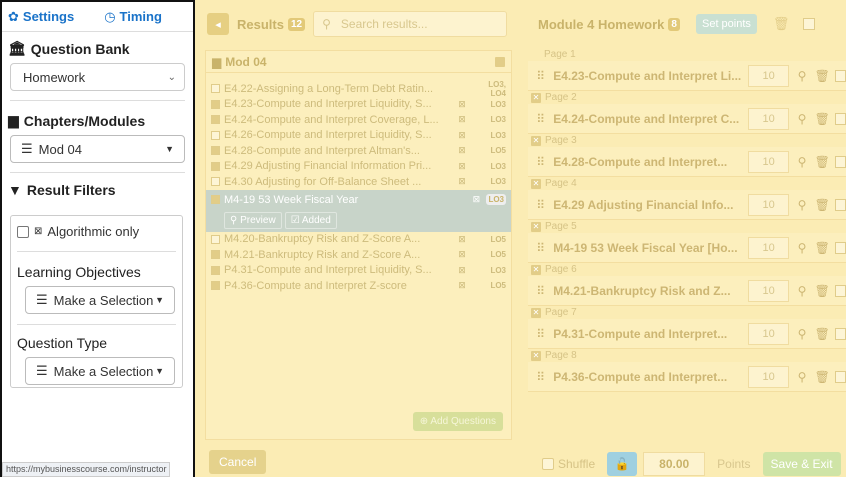 The image size is (846, 477). I want to click on question-type-select: ☰ Make a Selection ▼, so click(100, 371).